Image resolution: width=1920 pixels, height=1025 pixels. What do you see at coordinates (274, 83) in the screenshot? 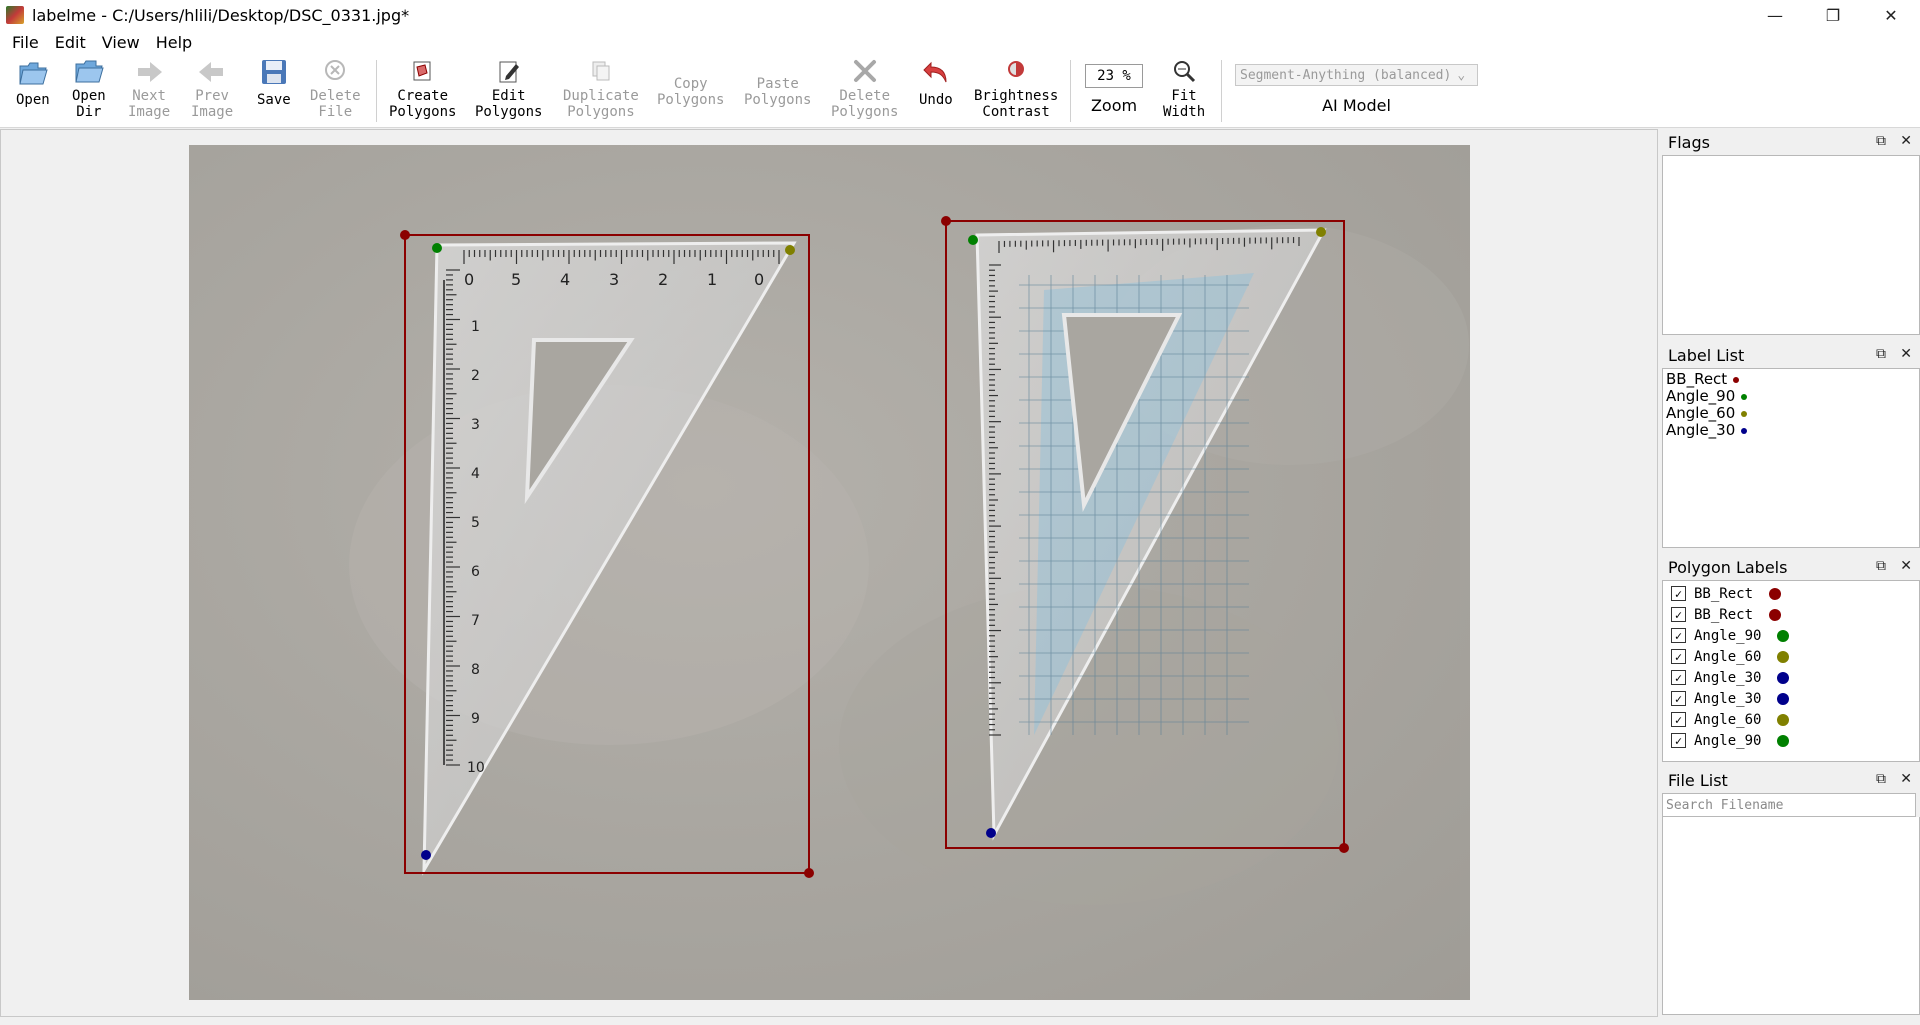
I see `save-button: Save` at bounding box center [274, 83].